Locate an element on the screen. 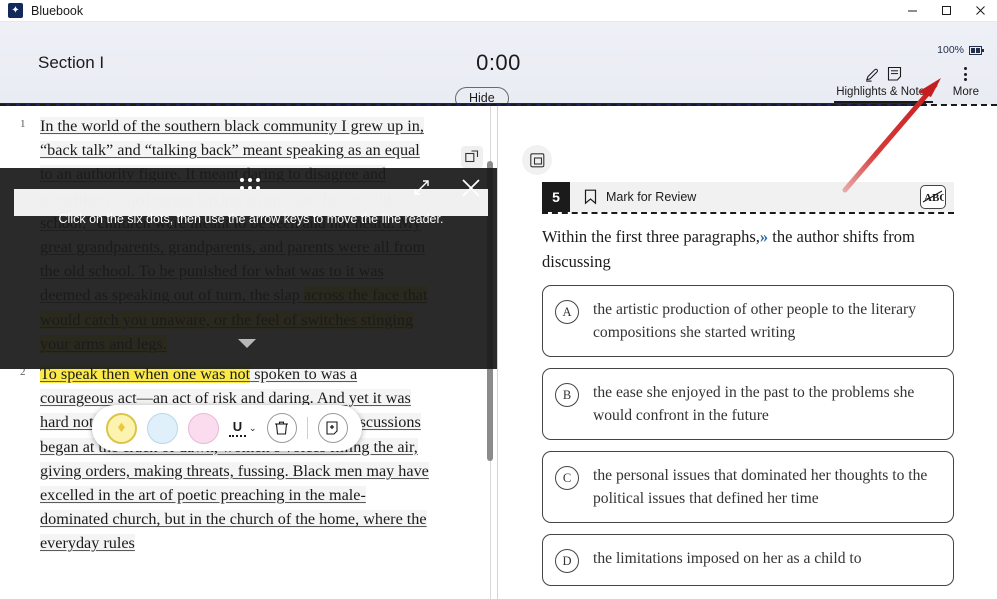 Image resolution: width=997 pixels, height=599 pixels. app-logo-icon: ✦ is located at coordinates (15, 10).